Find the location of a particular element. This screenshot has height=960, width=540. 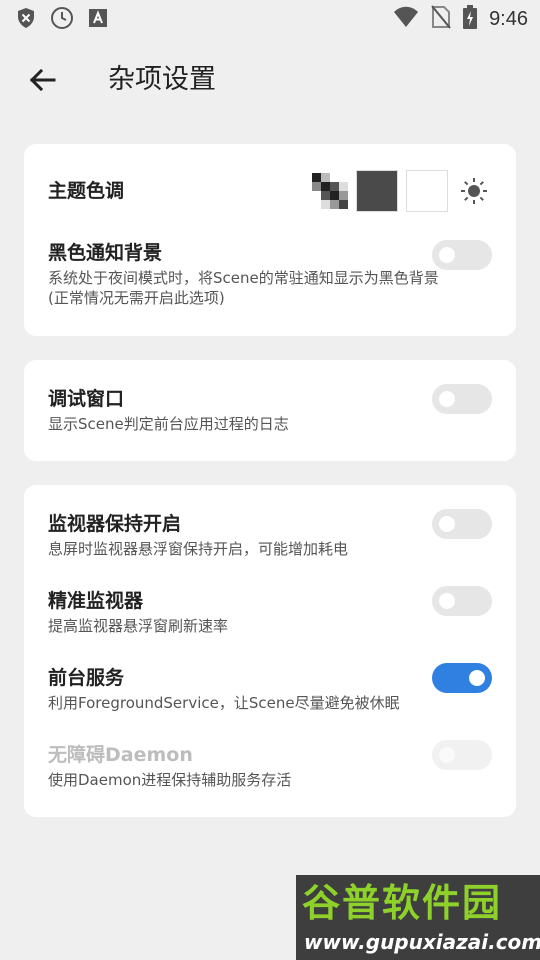

status-right-icons: 9:46 is located at coordinates (460, 19).